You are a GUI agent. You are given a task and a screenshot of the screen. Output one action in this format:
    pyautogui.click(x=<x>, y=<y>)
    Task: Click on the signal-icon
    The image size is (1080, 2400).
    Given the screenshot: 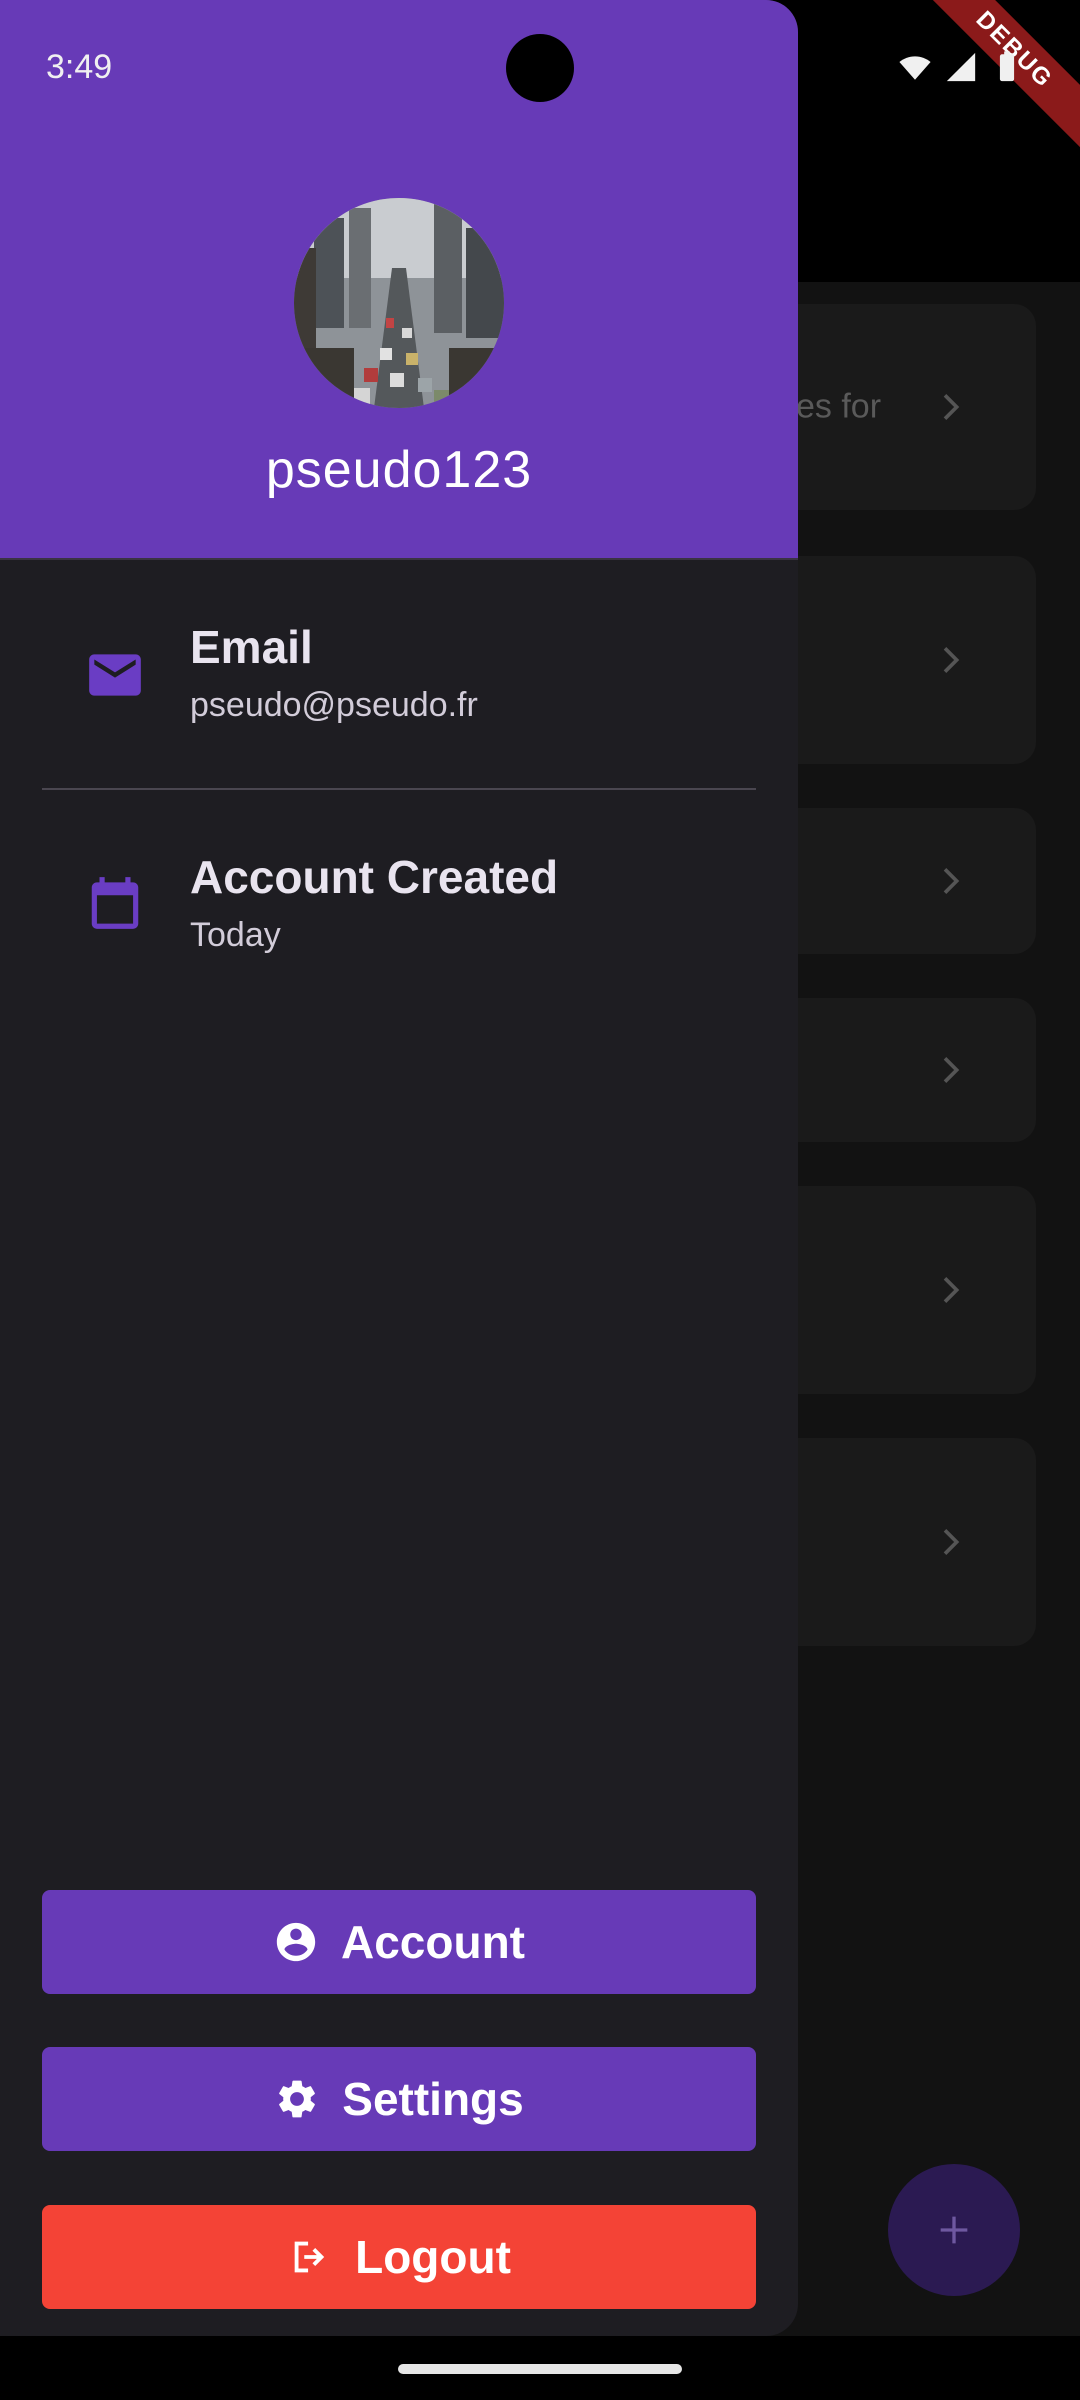 What is the action you would take?
    pyautogui.click(x=961, y=67)
    